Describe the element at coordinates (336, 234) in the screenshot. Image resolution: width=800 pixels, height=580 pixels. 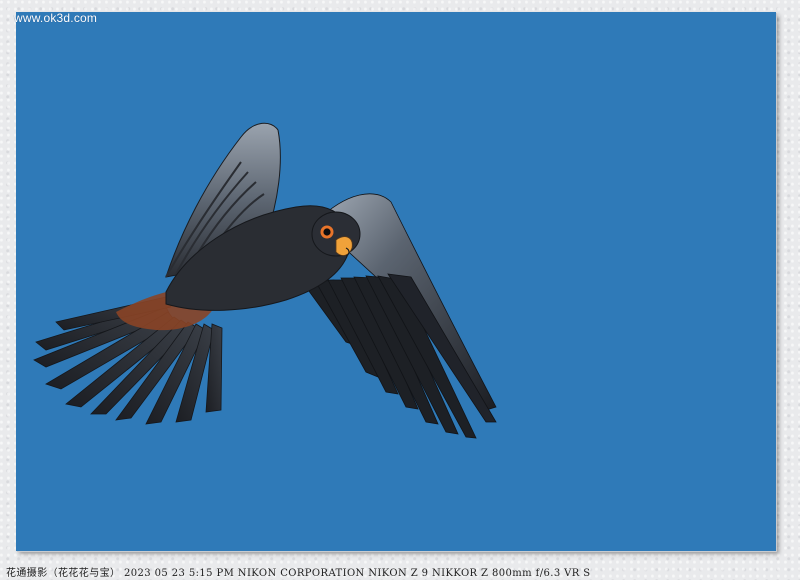
I see `bird-head` at that location.